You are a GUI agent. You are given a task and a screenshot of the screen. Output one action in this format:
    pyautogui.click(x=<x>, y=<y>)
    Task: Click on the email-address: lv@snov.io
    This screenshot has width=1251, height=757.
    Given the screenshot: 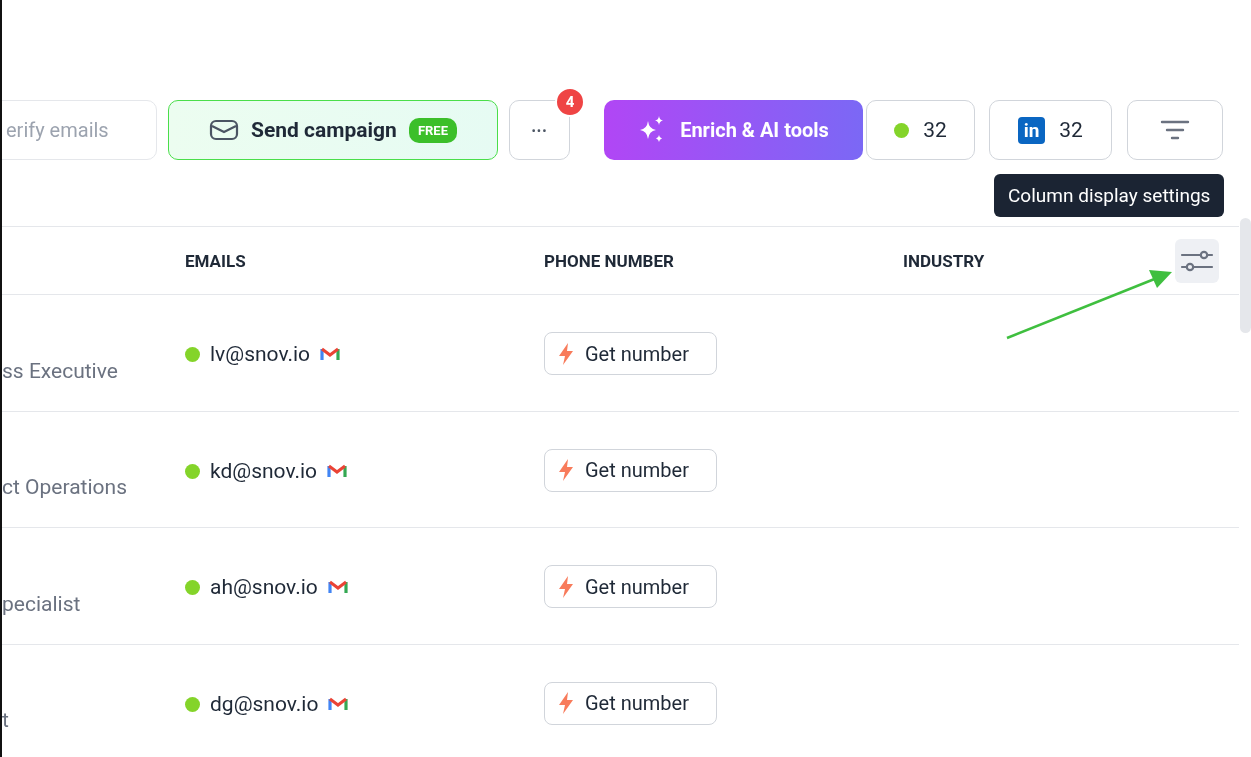 What is the action you would take?
    pyautogui.click(x=260, y=354)
    